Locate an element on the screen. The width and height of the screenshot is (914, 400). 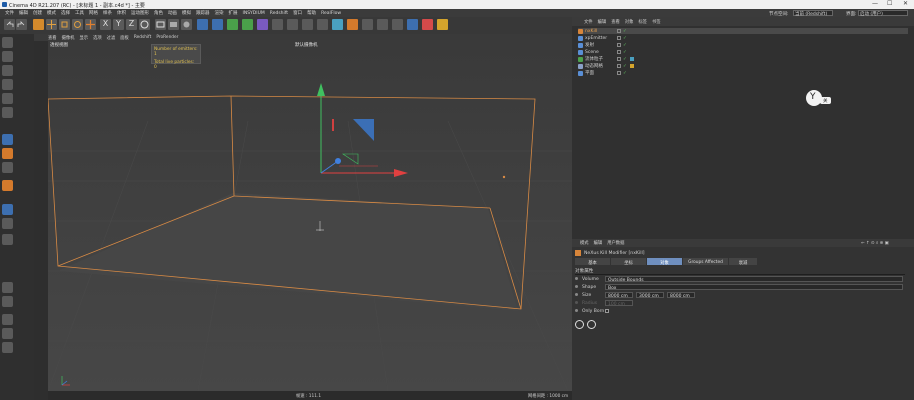
only-born-anim-dot is located at coordinates (576, 310).